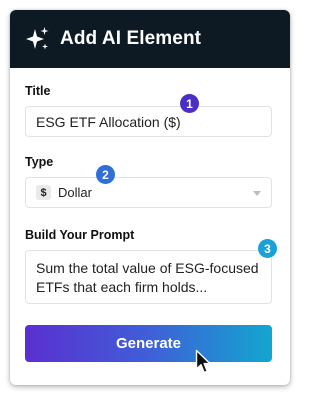 This screenshot has width=320, height=393. Describe the element at coordinates (148, 192) in the screenshot. I see `type-select: $ Dollar` at that location.